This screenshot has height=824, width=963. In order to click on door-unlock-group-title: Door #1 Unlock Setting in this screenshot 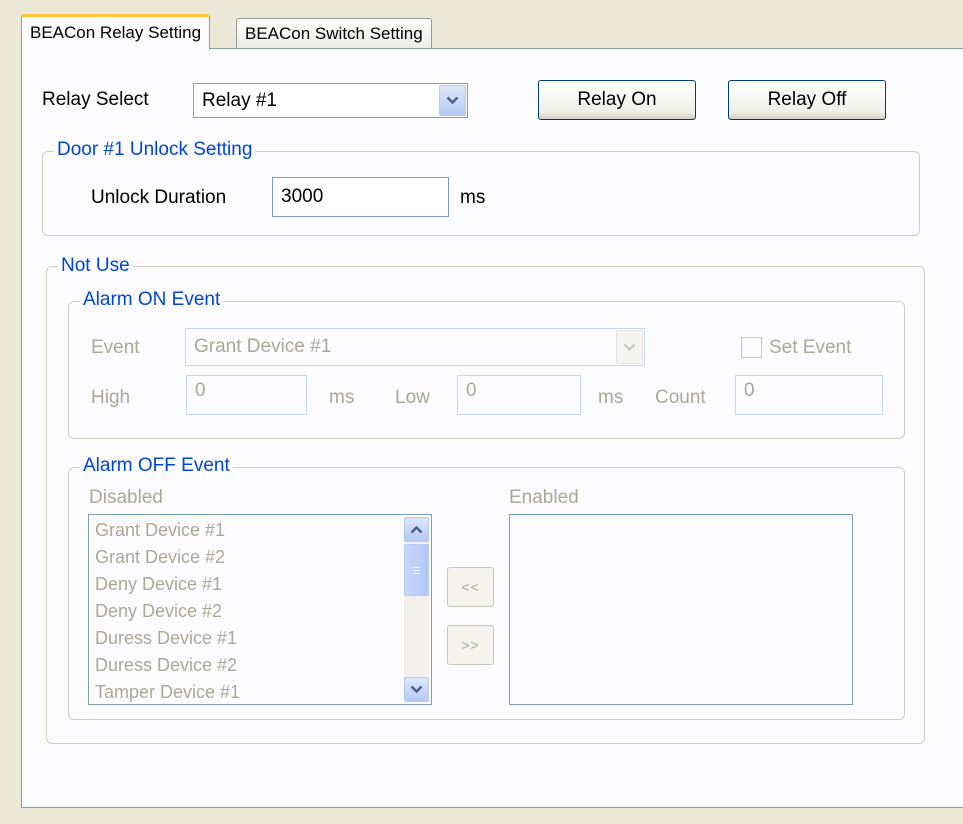, I will do `click(155, 150)`.